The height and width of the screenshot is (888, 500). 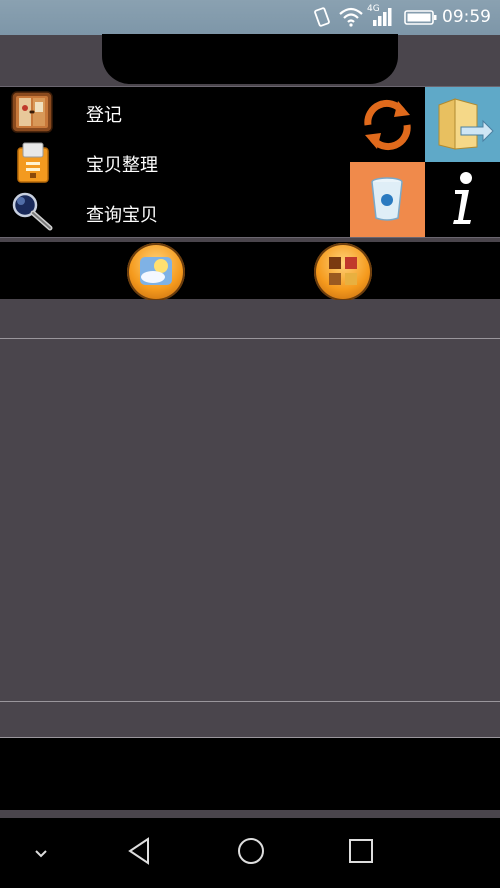 I want to click on info-tile, so click(x=462, y=199).